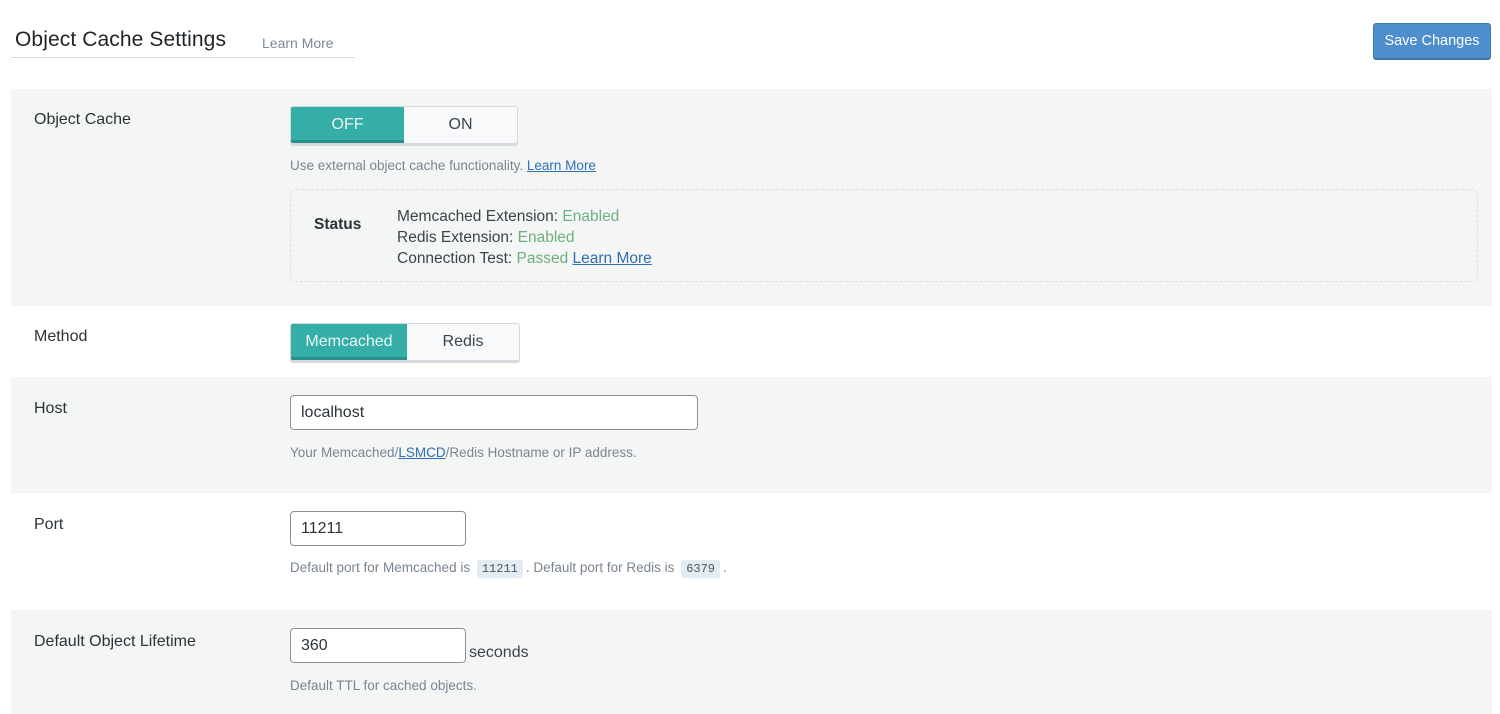 The width and height of the screenshot is (1500, 714). Describe the element at coordinates (499, 652) in the screenshot. I see `lifetime-unit: seconds` at that location.